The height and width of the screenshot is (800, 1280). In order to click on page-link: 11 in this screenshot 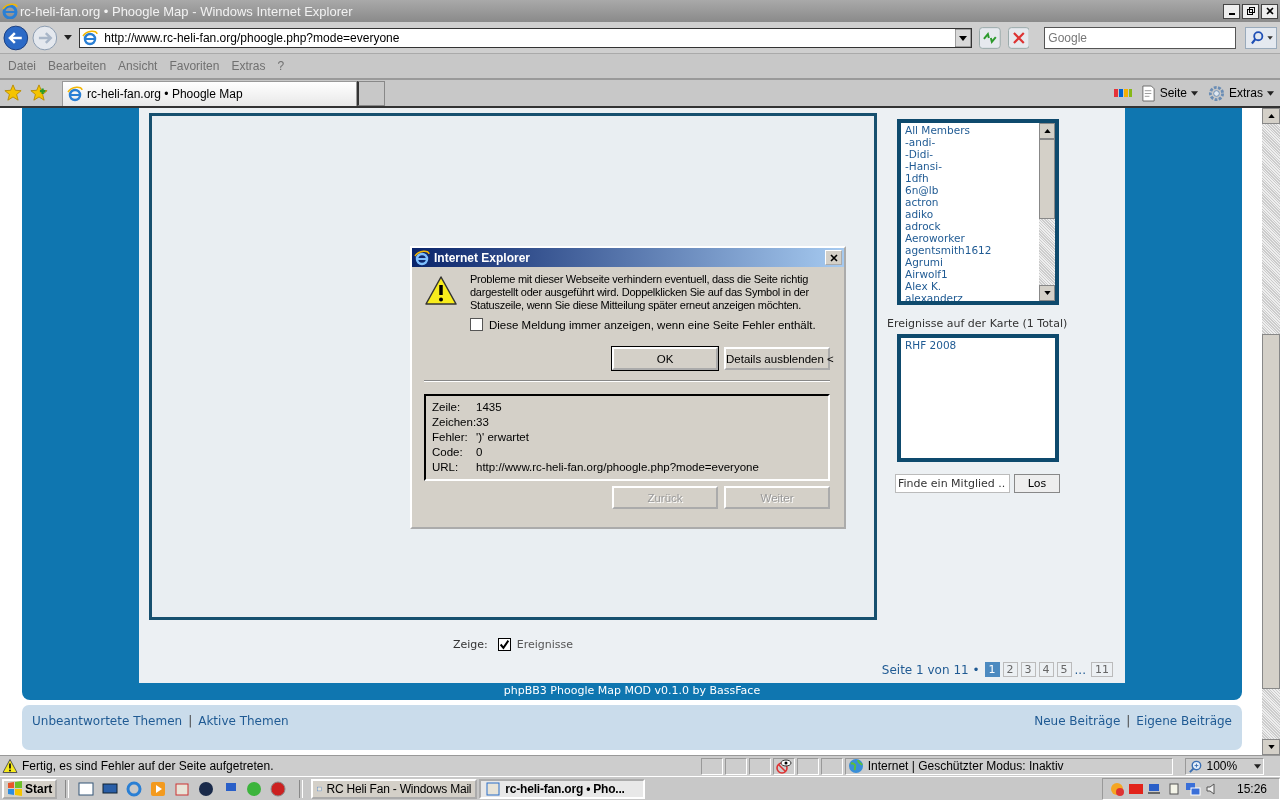, I will do `click(1102, 669)`.